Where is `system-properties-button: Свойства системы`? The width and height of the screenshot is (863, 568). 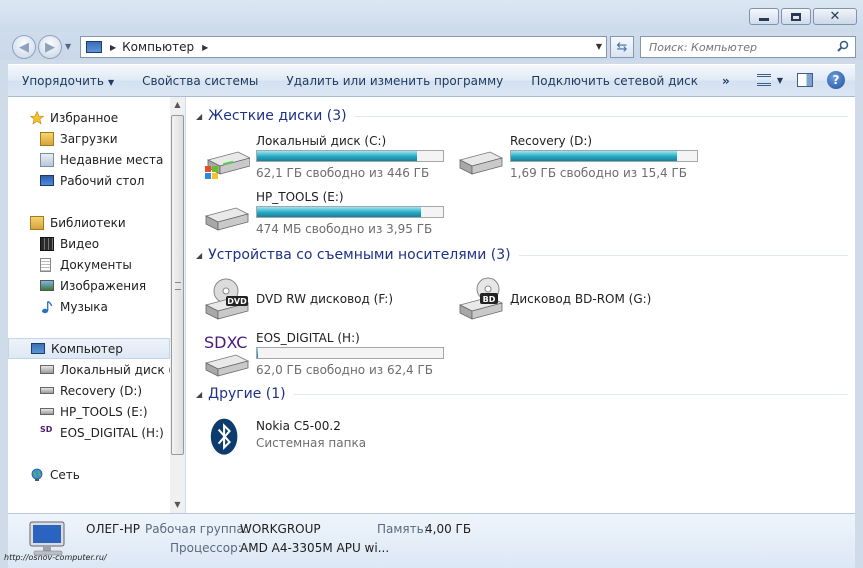
system-properties-button: Свойства системы is located at coordinates (200, 81).